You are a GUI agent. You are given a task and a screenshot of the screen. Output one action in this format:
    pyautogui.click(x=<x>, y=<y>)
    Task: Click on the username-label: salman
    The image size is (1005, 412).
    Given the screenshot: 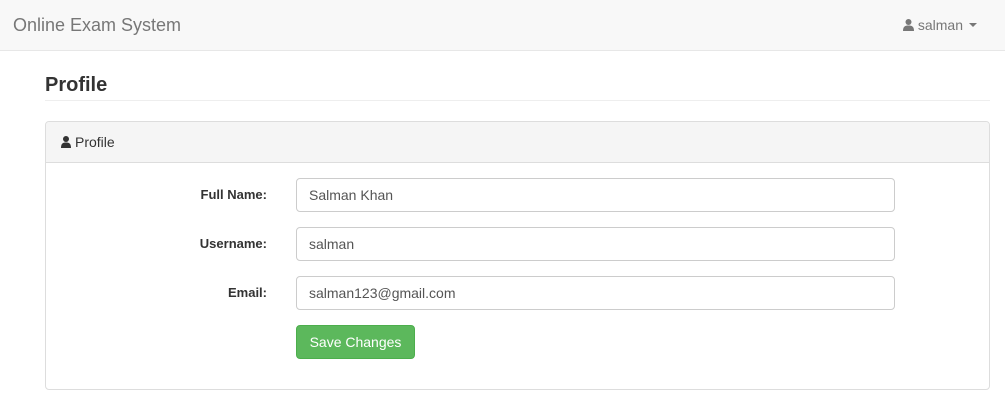 What is the action you would take?
    pyautogui.click(x=940, y=25)
    